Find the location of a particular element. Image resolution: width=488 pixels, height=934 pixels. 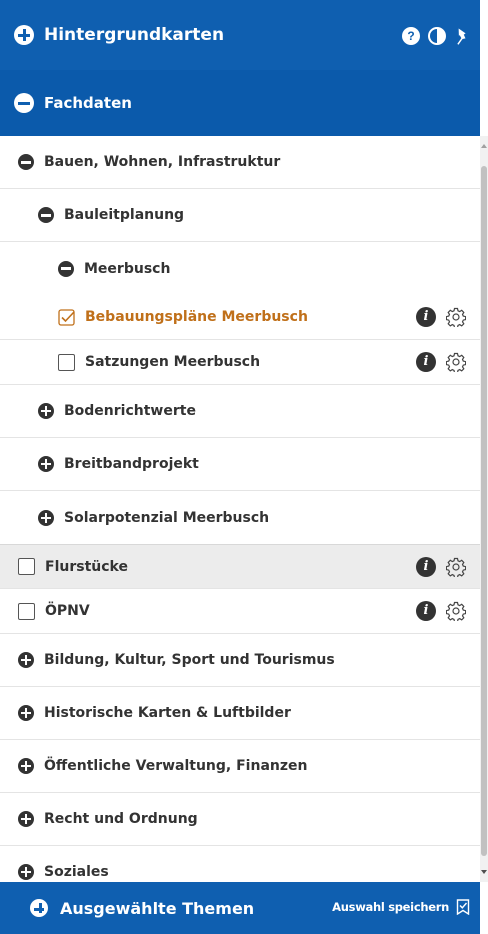

tree-group-bauleitplanung: Bauleitplanung is located at coordinates (240, 215).